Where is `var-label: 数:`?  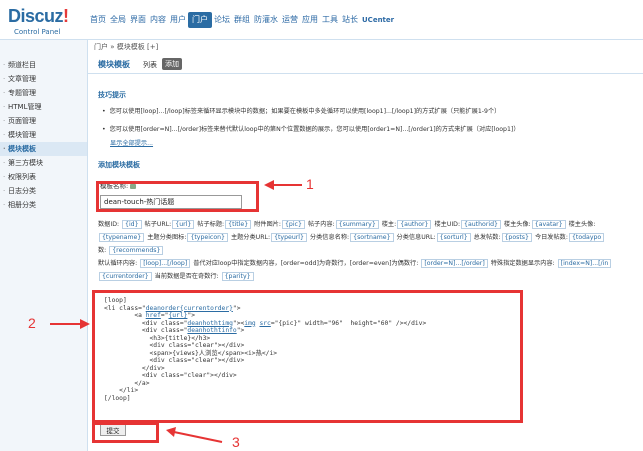
var-label: 数: is located at coordinates (102, 250).